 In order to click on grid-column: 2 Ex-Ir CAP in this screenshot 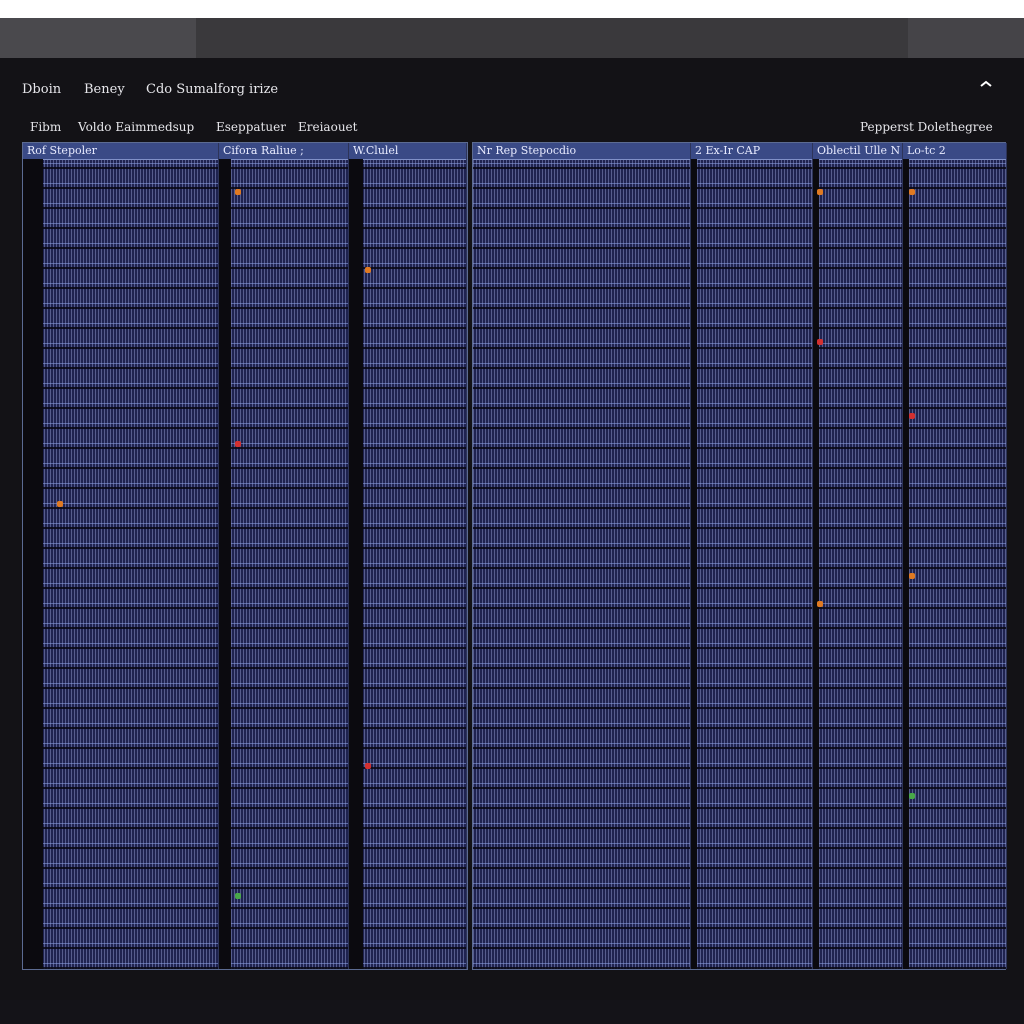, I will do `click(752, 556)`.